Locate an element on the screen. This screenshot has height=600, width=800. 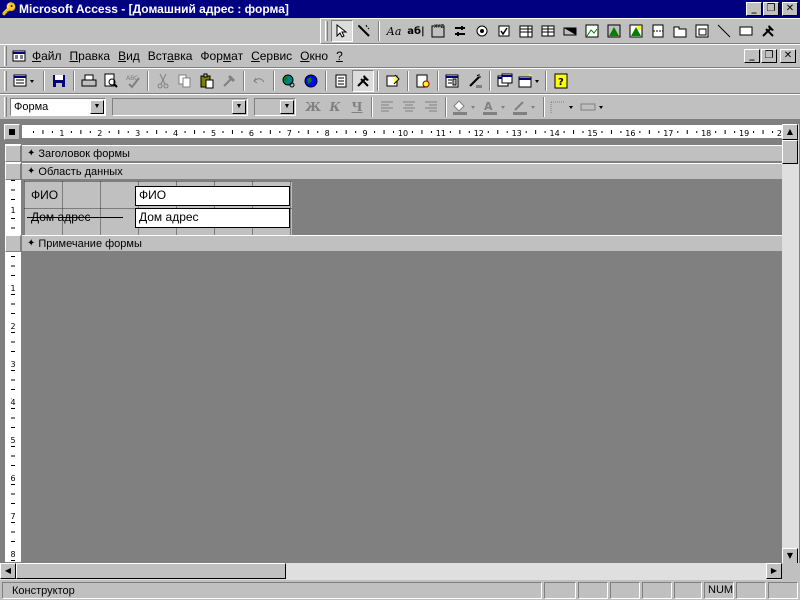
line-color-button is located at coordinates (525, 107).